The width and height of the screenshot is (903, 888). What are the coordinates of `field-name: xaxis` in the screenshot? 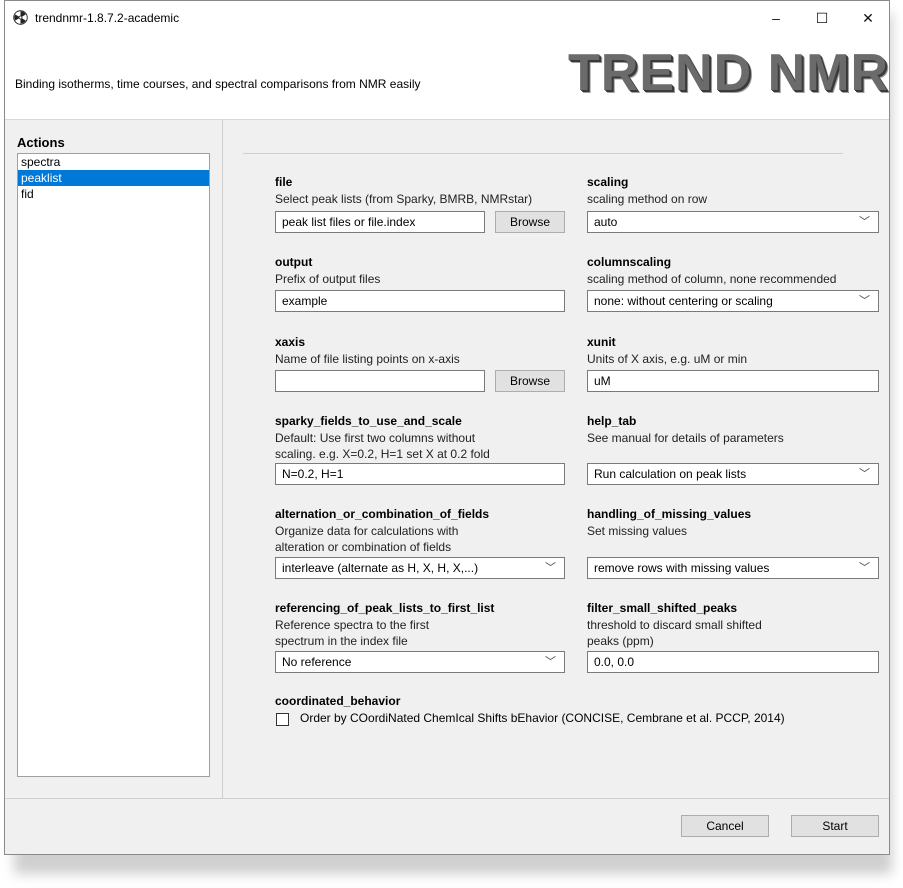 It's located at (290, 342).